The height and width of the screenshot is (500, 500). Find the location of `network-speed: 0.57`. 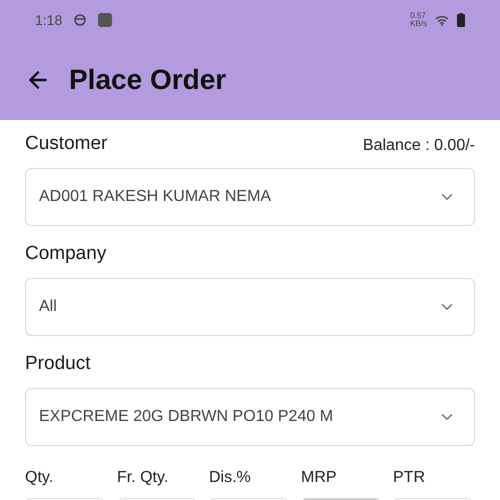

network-speed: 0.57 is located at coordinates (418, 16).